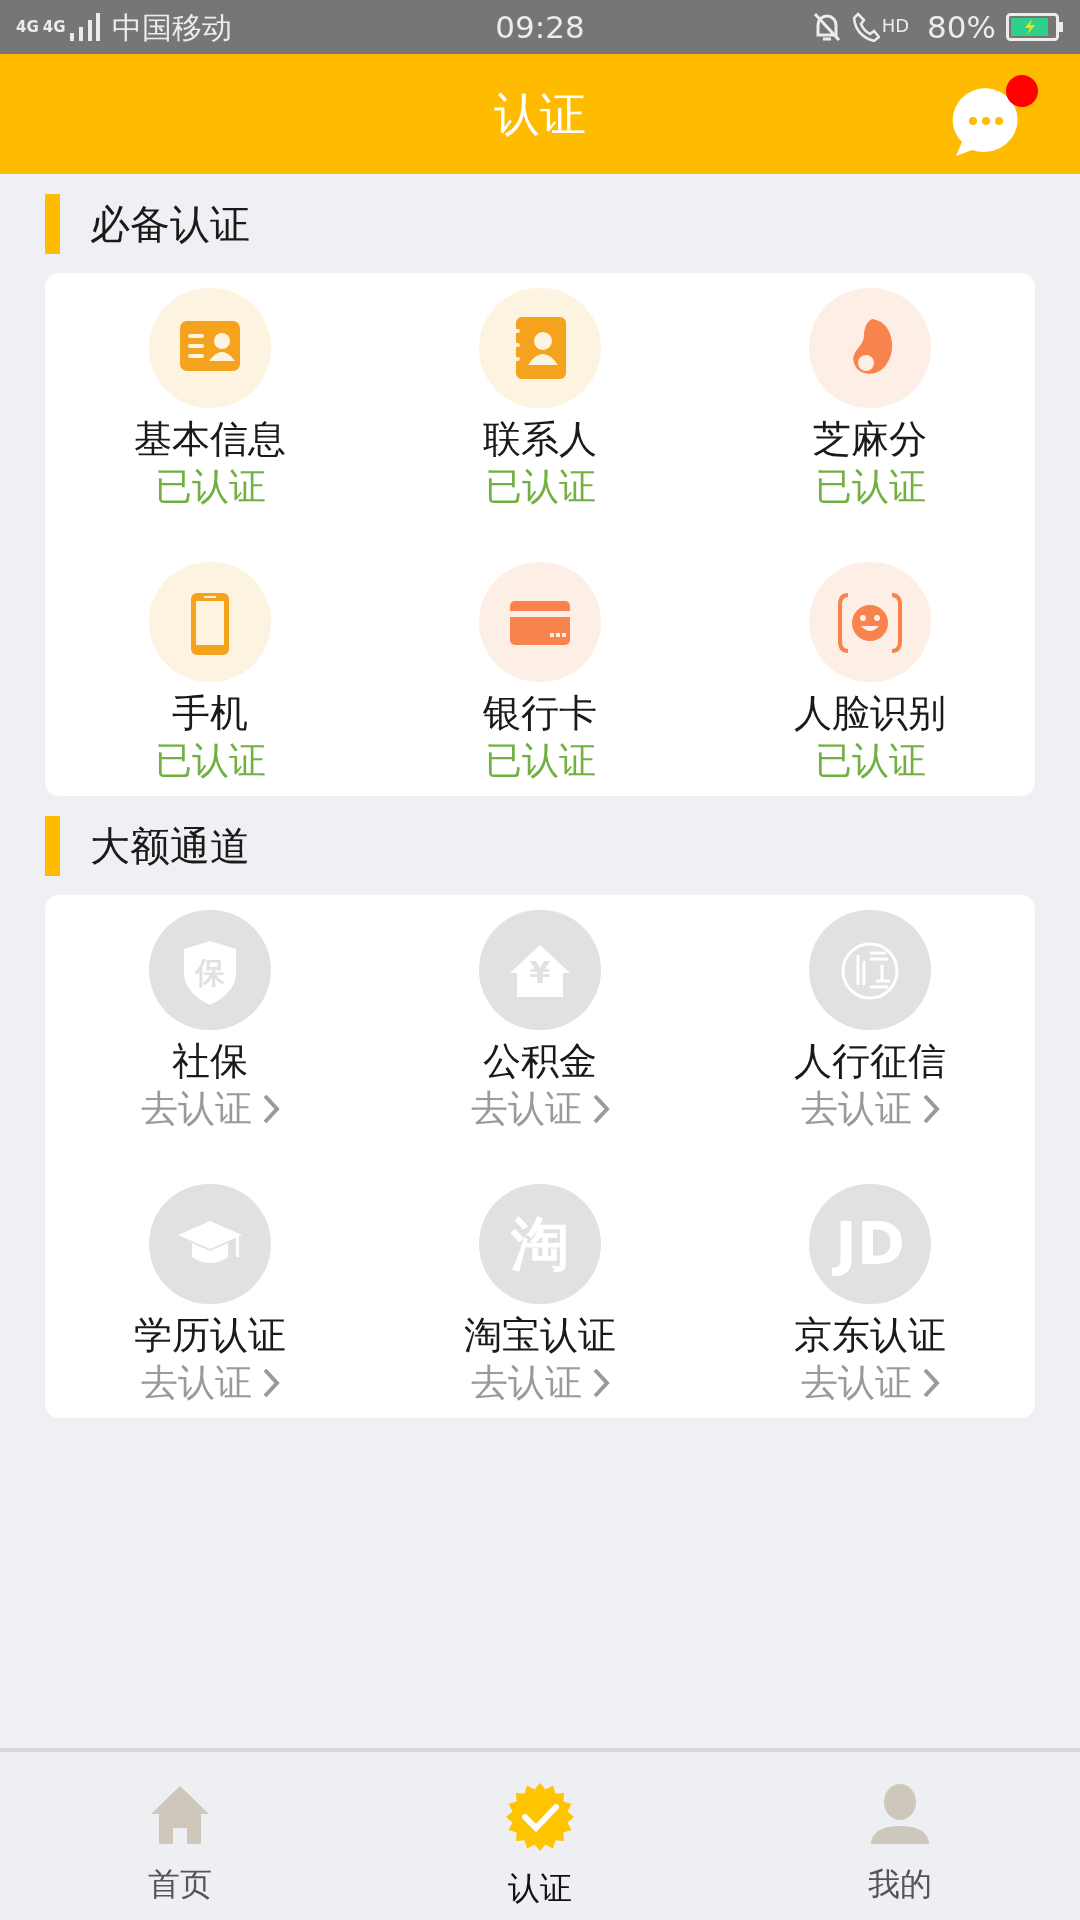 The width and height of the screenshot is (1080, 1920). What do you see at coordinates (210, 1061) in the screenshot?
I see `item-name: 社保` at bounding box center [210, 1061].